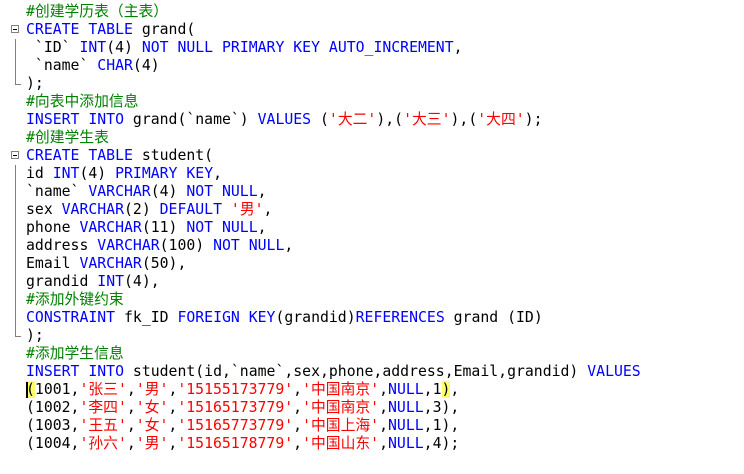 The height and width of the screenshot is (474, 744). Describe the element at coordinates (18, 332) in the screenshot. I see `fold-end-marker` at that location.